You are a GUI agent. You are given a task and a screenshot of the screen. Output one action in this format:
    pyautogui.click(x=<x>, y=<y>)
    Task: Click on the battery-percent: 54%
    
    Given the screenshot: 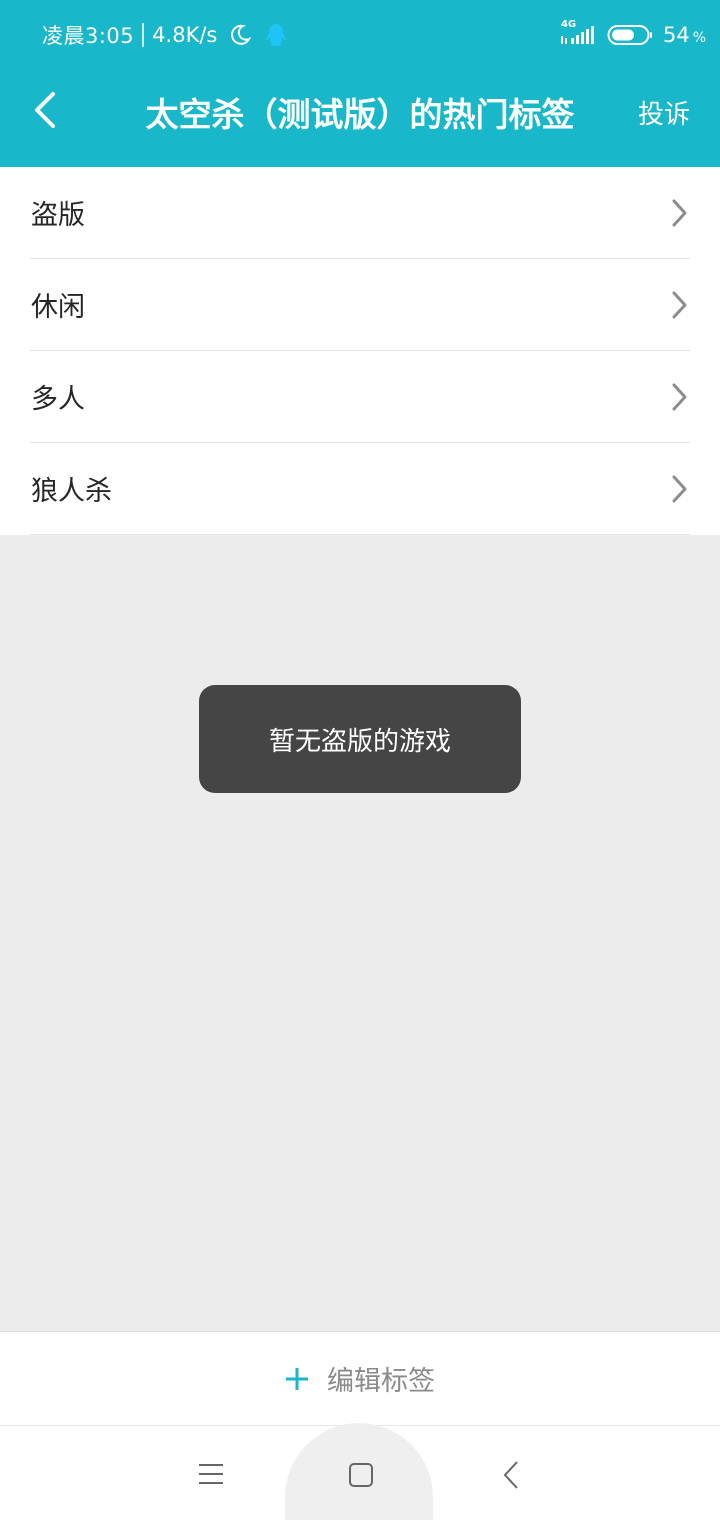 What is the action you would take?
    pyautogui.click(x=684, y=35)
    